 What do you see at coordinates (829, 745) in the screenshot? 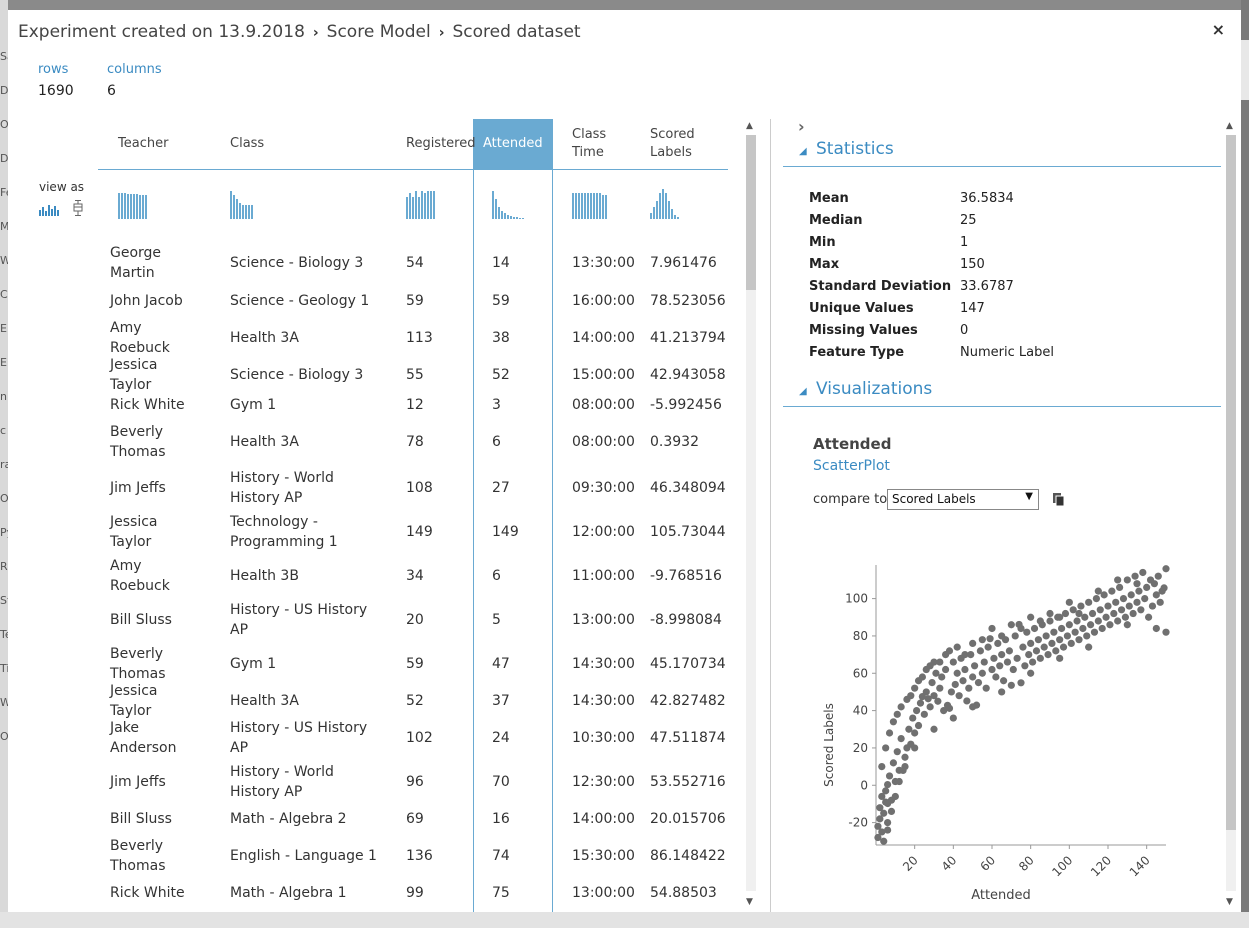
I see `y-axis-label: Scored Labels` at bounding box center [829, 745].